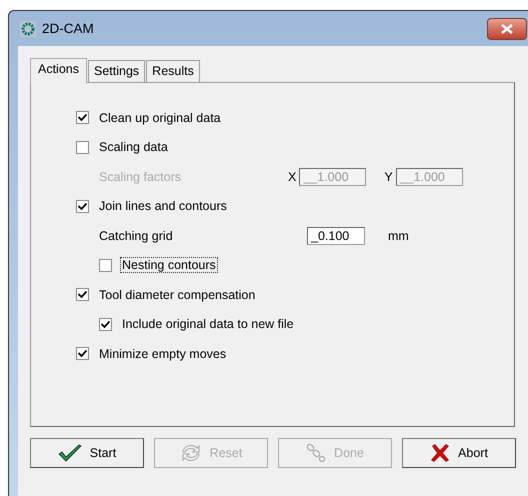 The height and width of the screenshot is (496, 528). What do you see at coordinates (28, 28) in the screenshot?
I see `gear-icon` at bounding box center [28, 28].